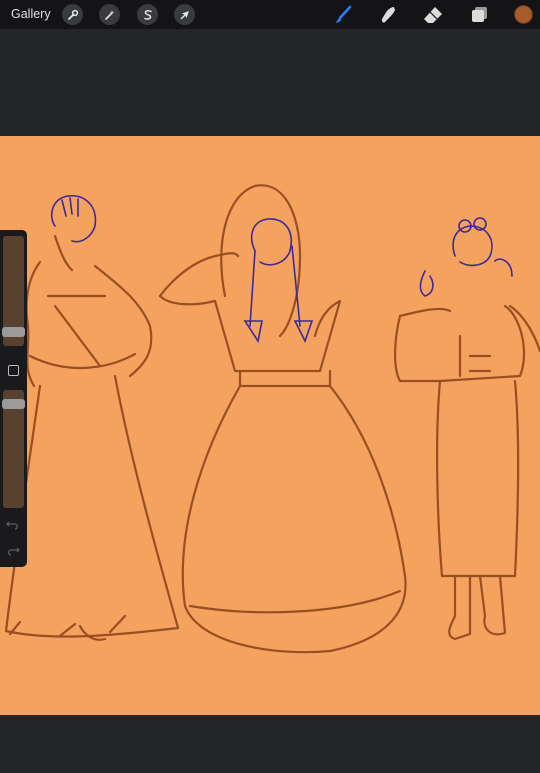  What do you see at coordinates (270, 14) in the screenshot?
I see `top-toolbar: Gallery` at bounding box center [270, 14].